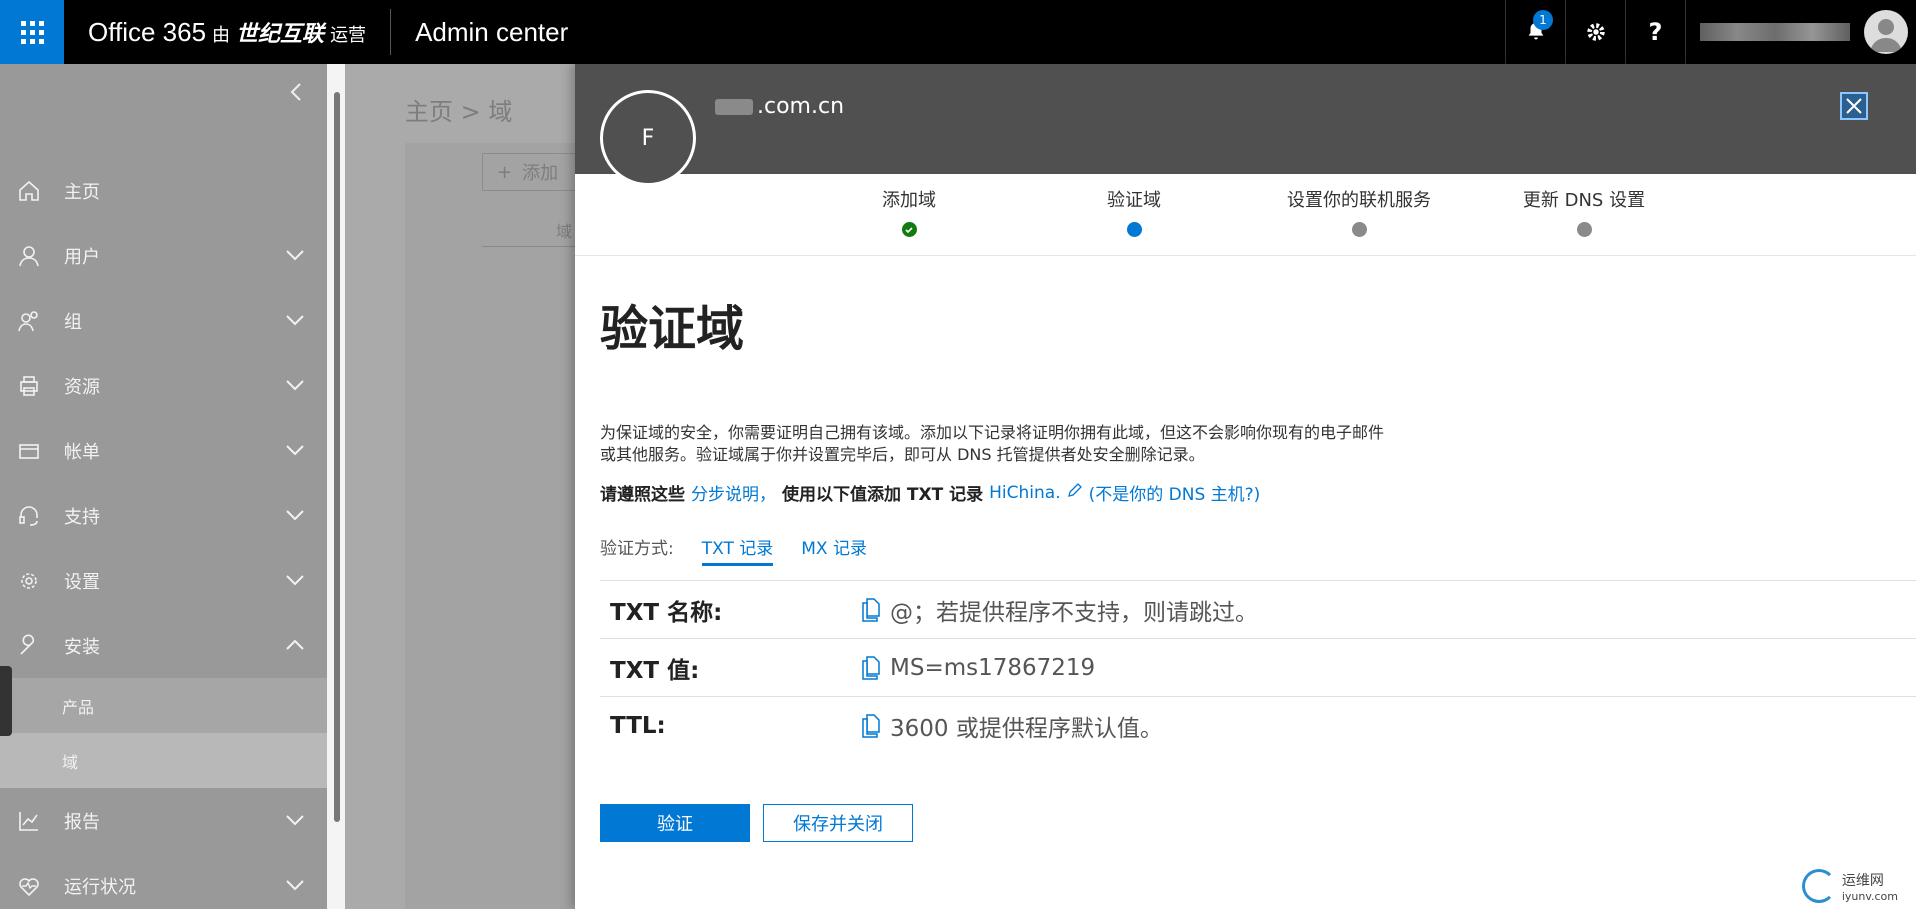  I want to click on step-online-services: 设置你的联机服务, so click(1359, 211).